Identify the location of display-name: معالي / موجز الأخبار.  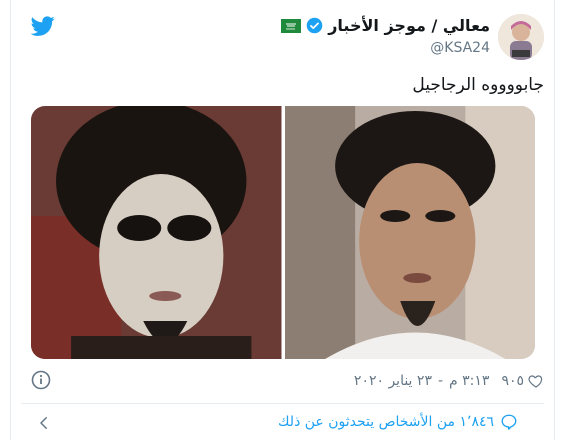
(409, 25).